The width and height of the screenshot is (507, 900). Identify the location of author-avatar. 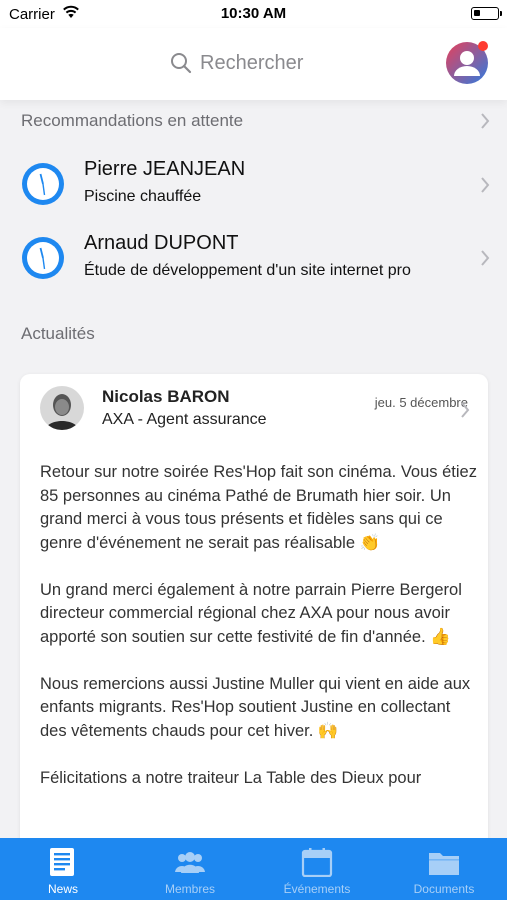
(62, 408).